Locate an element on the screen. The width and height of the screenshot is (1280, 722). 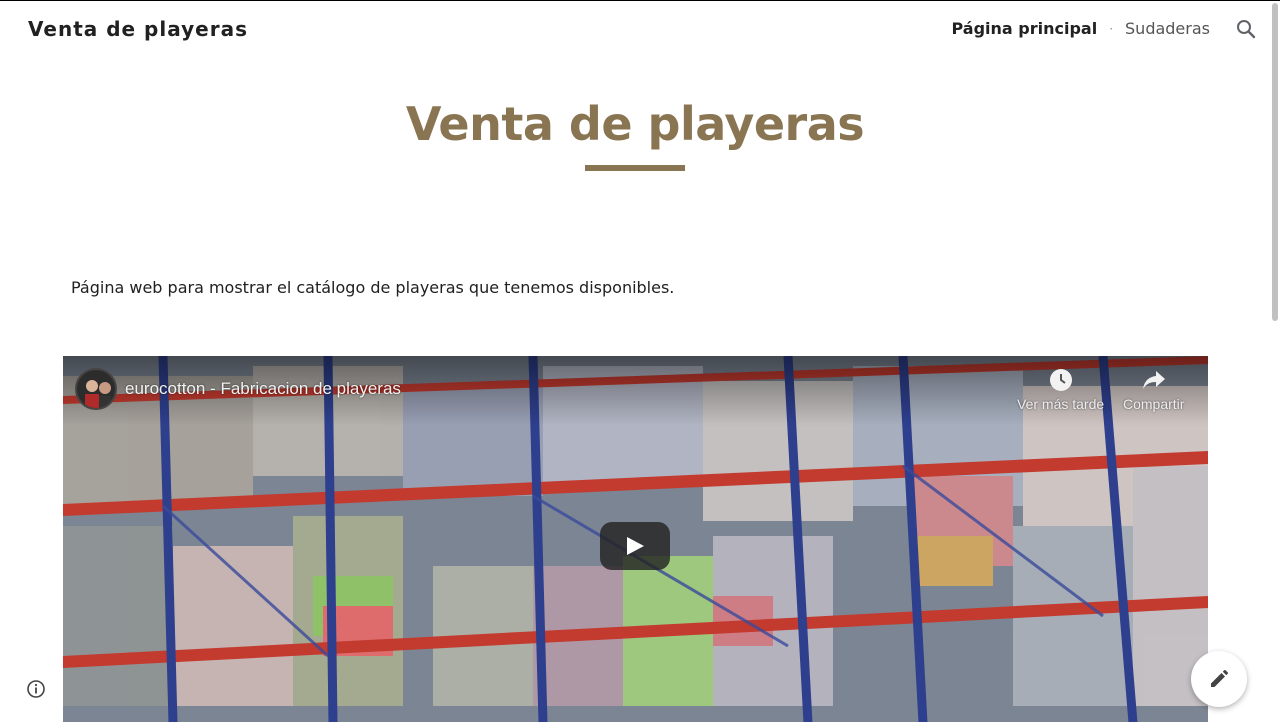
nav-item-home: Página principal is located at coordinates (1024, 28).